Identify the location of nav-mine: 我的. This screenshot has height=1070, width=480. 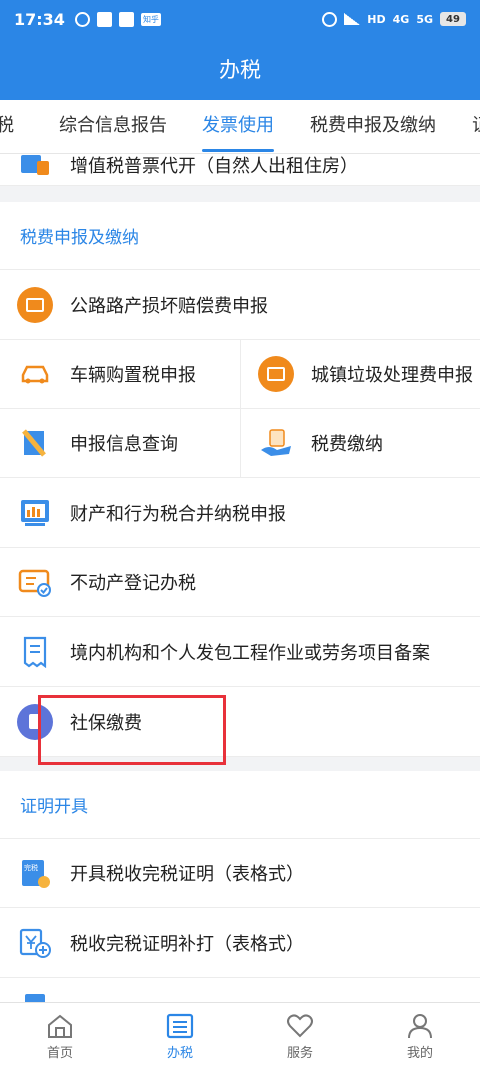
(420, 1036).